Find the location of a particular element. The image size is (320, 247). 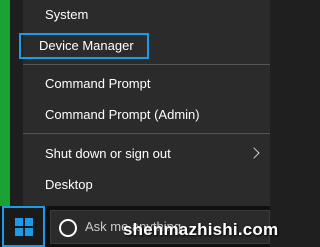

watermark: shenmazhishi.com is located at coordinates (201, 229).